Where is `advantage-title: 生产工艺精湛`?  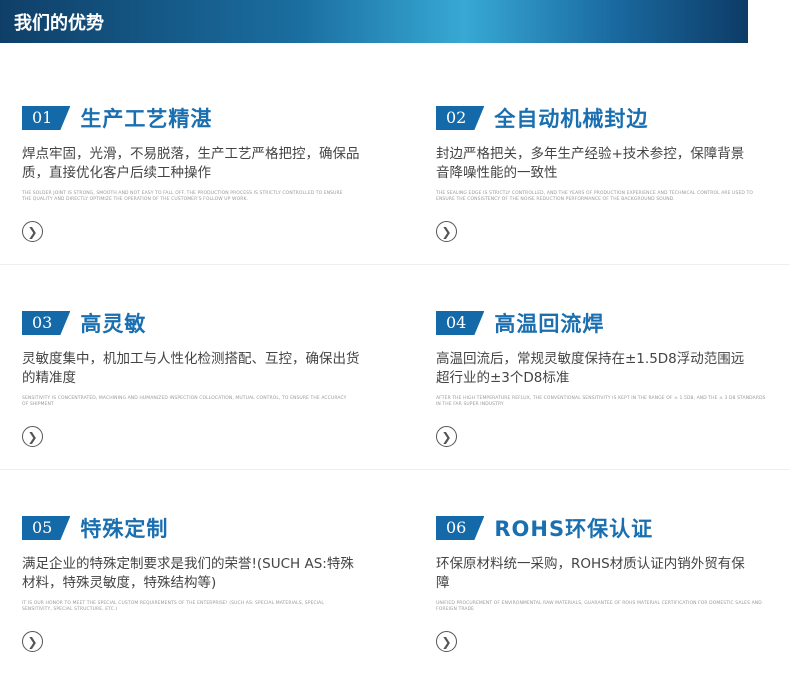 advantage-title: 生产工艺精湛 is located at coordinates (146, 119).